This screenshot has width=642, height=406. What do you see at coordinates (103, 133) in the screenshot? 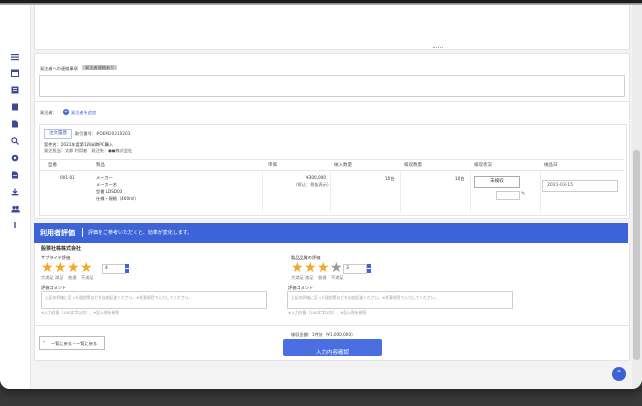
I see `order-number: 取引番号：#OEM20210203` at bounding box center [103, 133].